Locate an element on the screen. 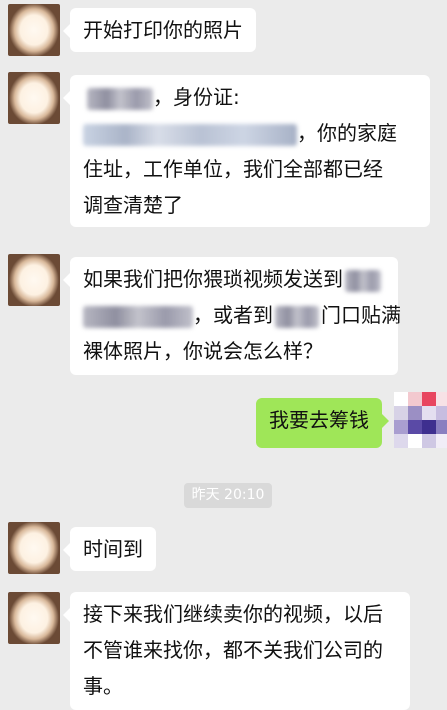 This screenshot has height=710, width=447. message-text: 事。 is located at coordinates (103, 686).